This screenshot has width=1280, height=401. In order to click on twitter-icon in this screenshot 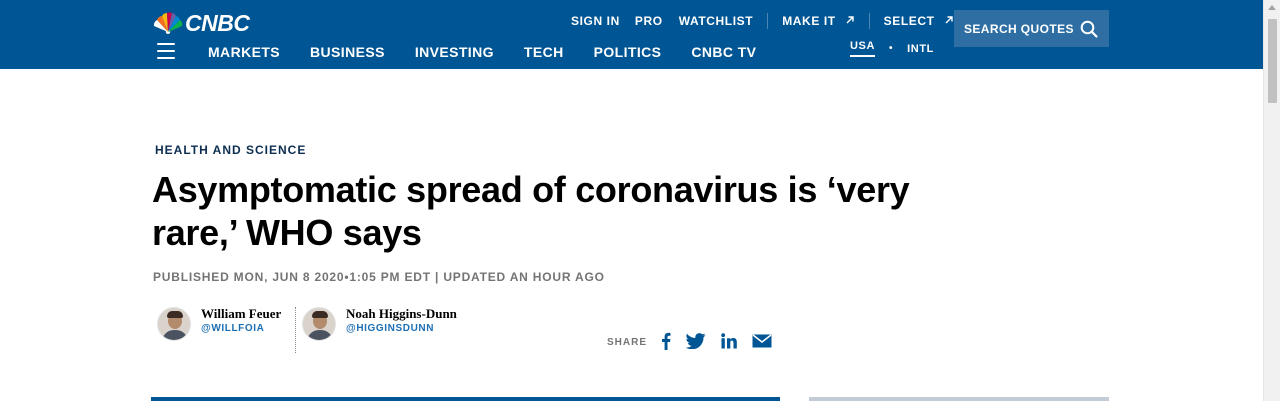, I will do `click(696, 341)`.